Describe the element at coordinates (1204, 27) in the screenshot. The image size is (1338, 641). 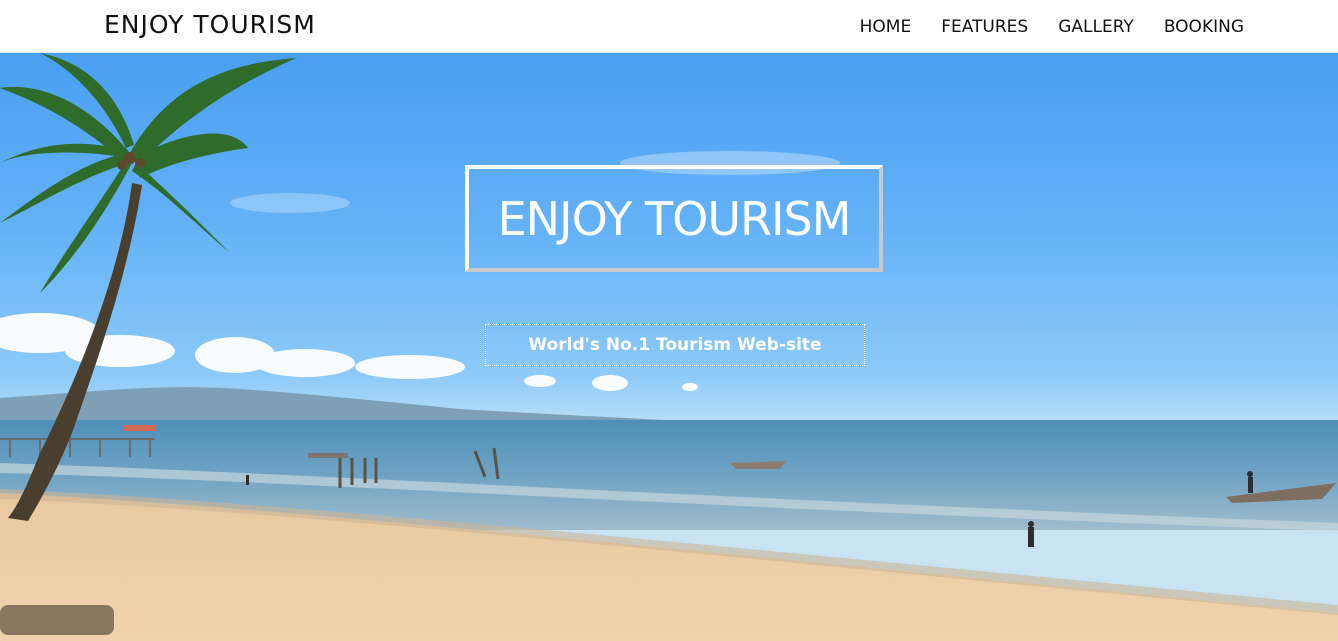
I see `nav-link-booking: BOOKING` at that location.